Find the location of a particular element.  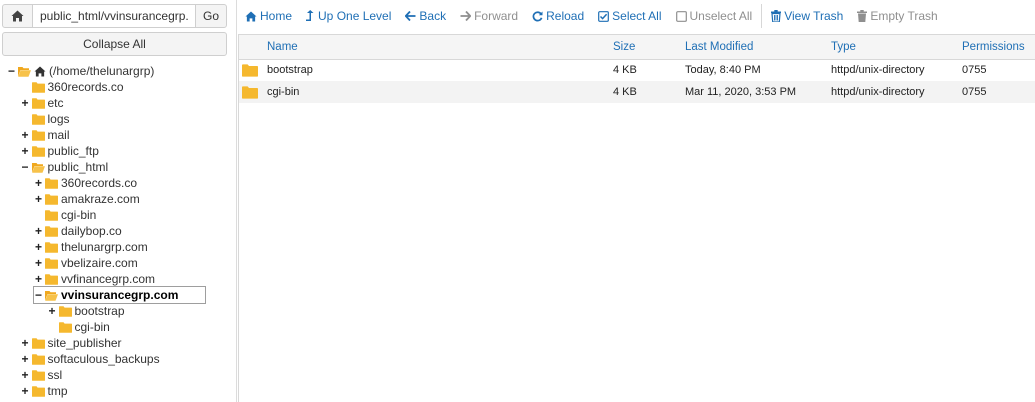

tree-item-label: dailybop.co is located at coordinates (91, 231).